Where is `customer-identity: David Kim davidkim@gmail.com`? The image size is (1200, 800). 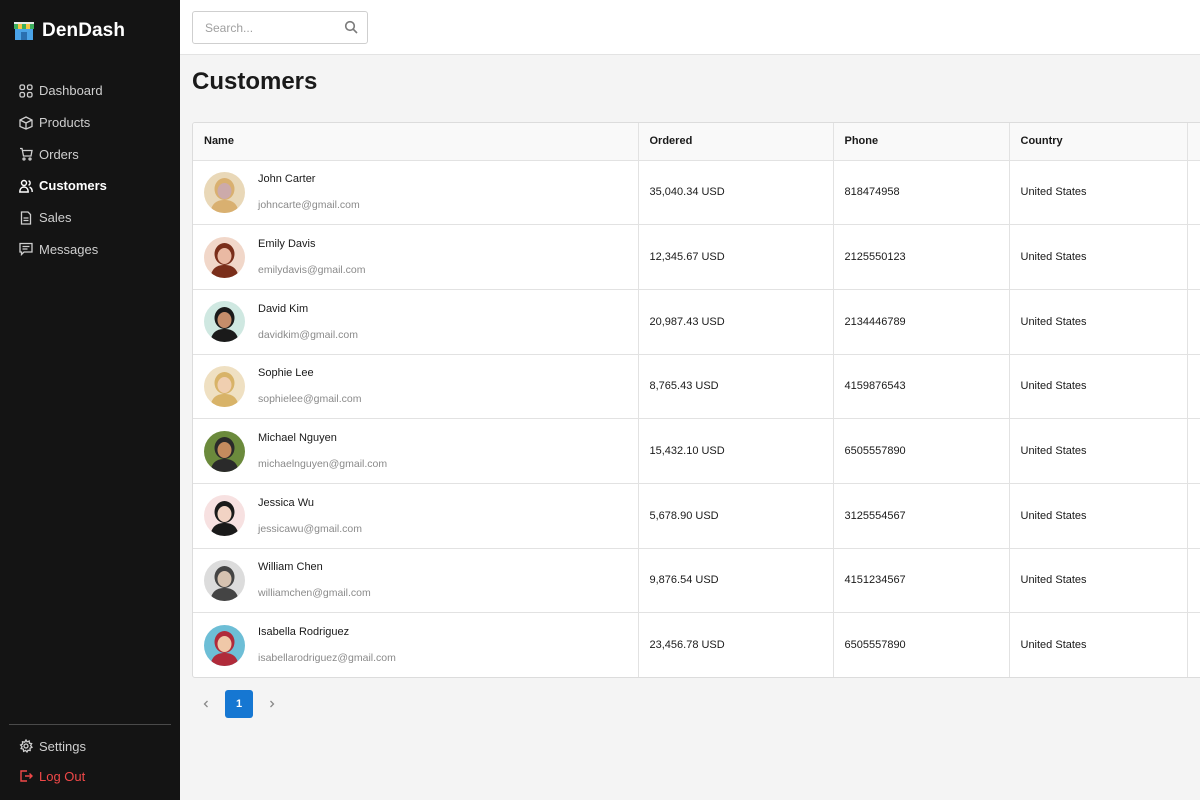
customer-identity: David Kim davidkim@gmail.com is located at coordinates (421, 322).